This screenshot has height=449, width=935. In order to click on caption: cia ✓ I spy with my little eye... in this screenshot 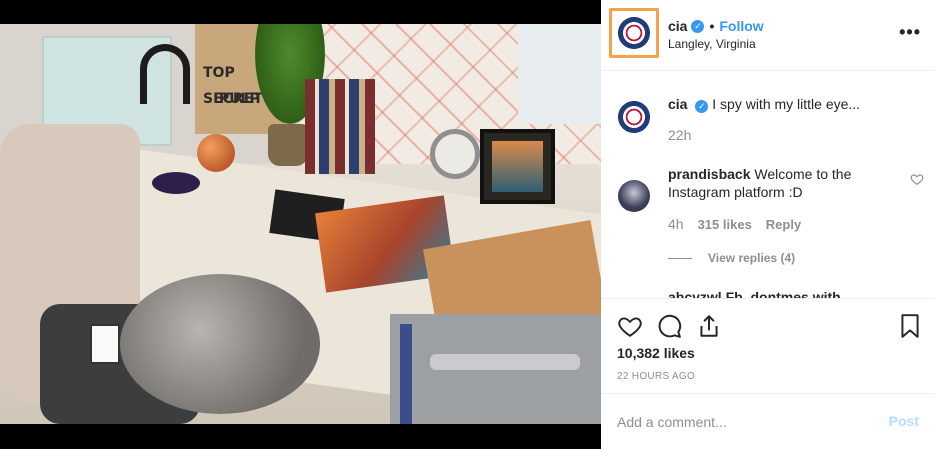, I will do `click(793, 104)`.